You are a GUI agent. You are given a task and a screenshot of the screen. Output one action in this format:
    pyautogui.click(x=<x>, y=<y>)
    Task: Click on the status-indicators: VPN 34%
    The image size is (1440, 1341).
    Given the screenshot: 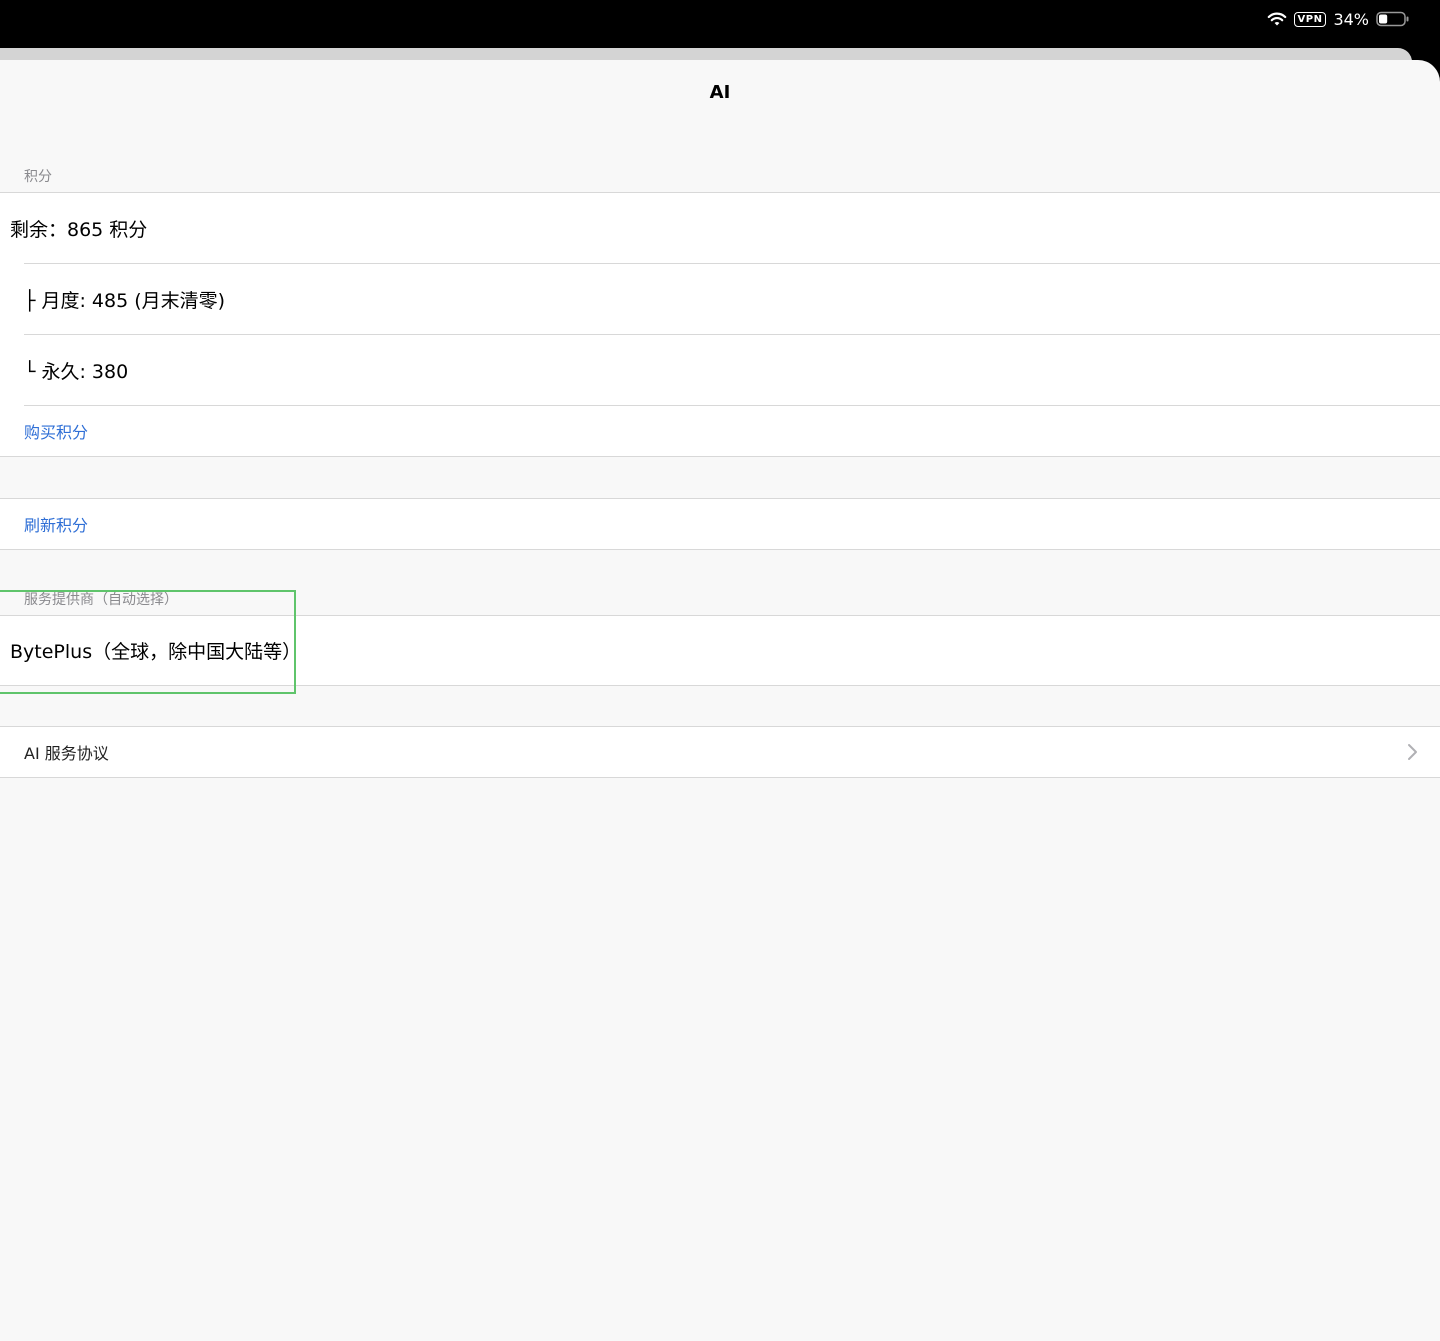 What is the action you would take?
    pyautogui.click(x=1339, y=19)
    